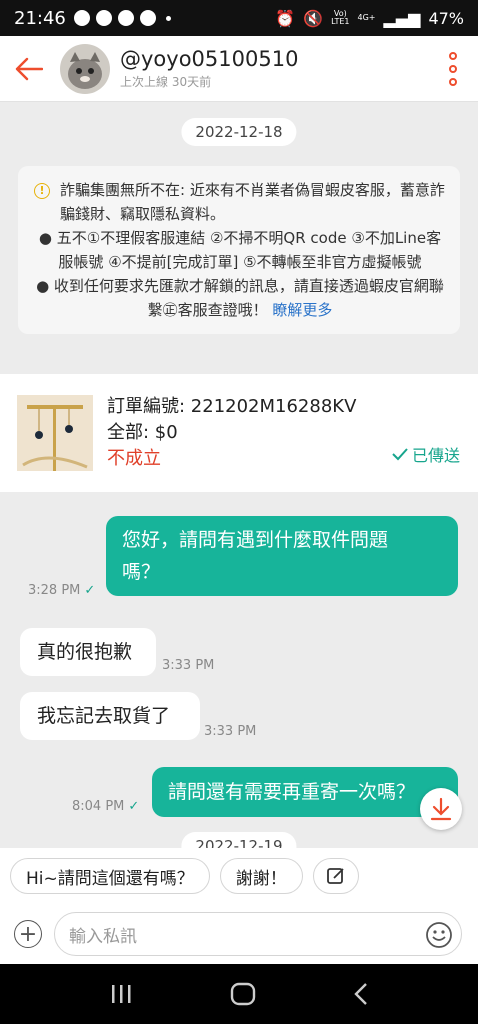 The height and width of the screenshot is (1024, 478). Describe the element at coordinates (282, 556) in the screenshot. I see `message-bubble-outgoing: 您好，請問有遇到什麼取件問題 嗎？` at that location.